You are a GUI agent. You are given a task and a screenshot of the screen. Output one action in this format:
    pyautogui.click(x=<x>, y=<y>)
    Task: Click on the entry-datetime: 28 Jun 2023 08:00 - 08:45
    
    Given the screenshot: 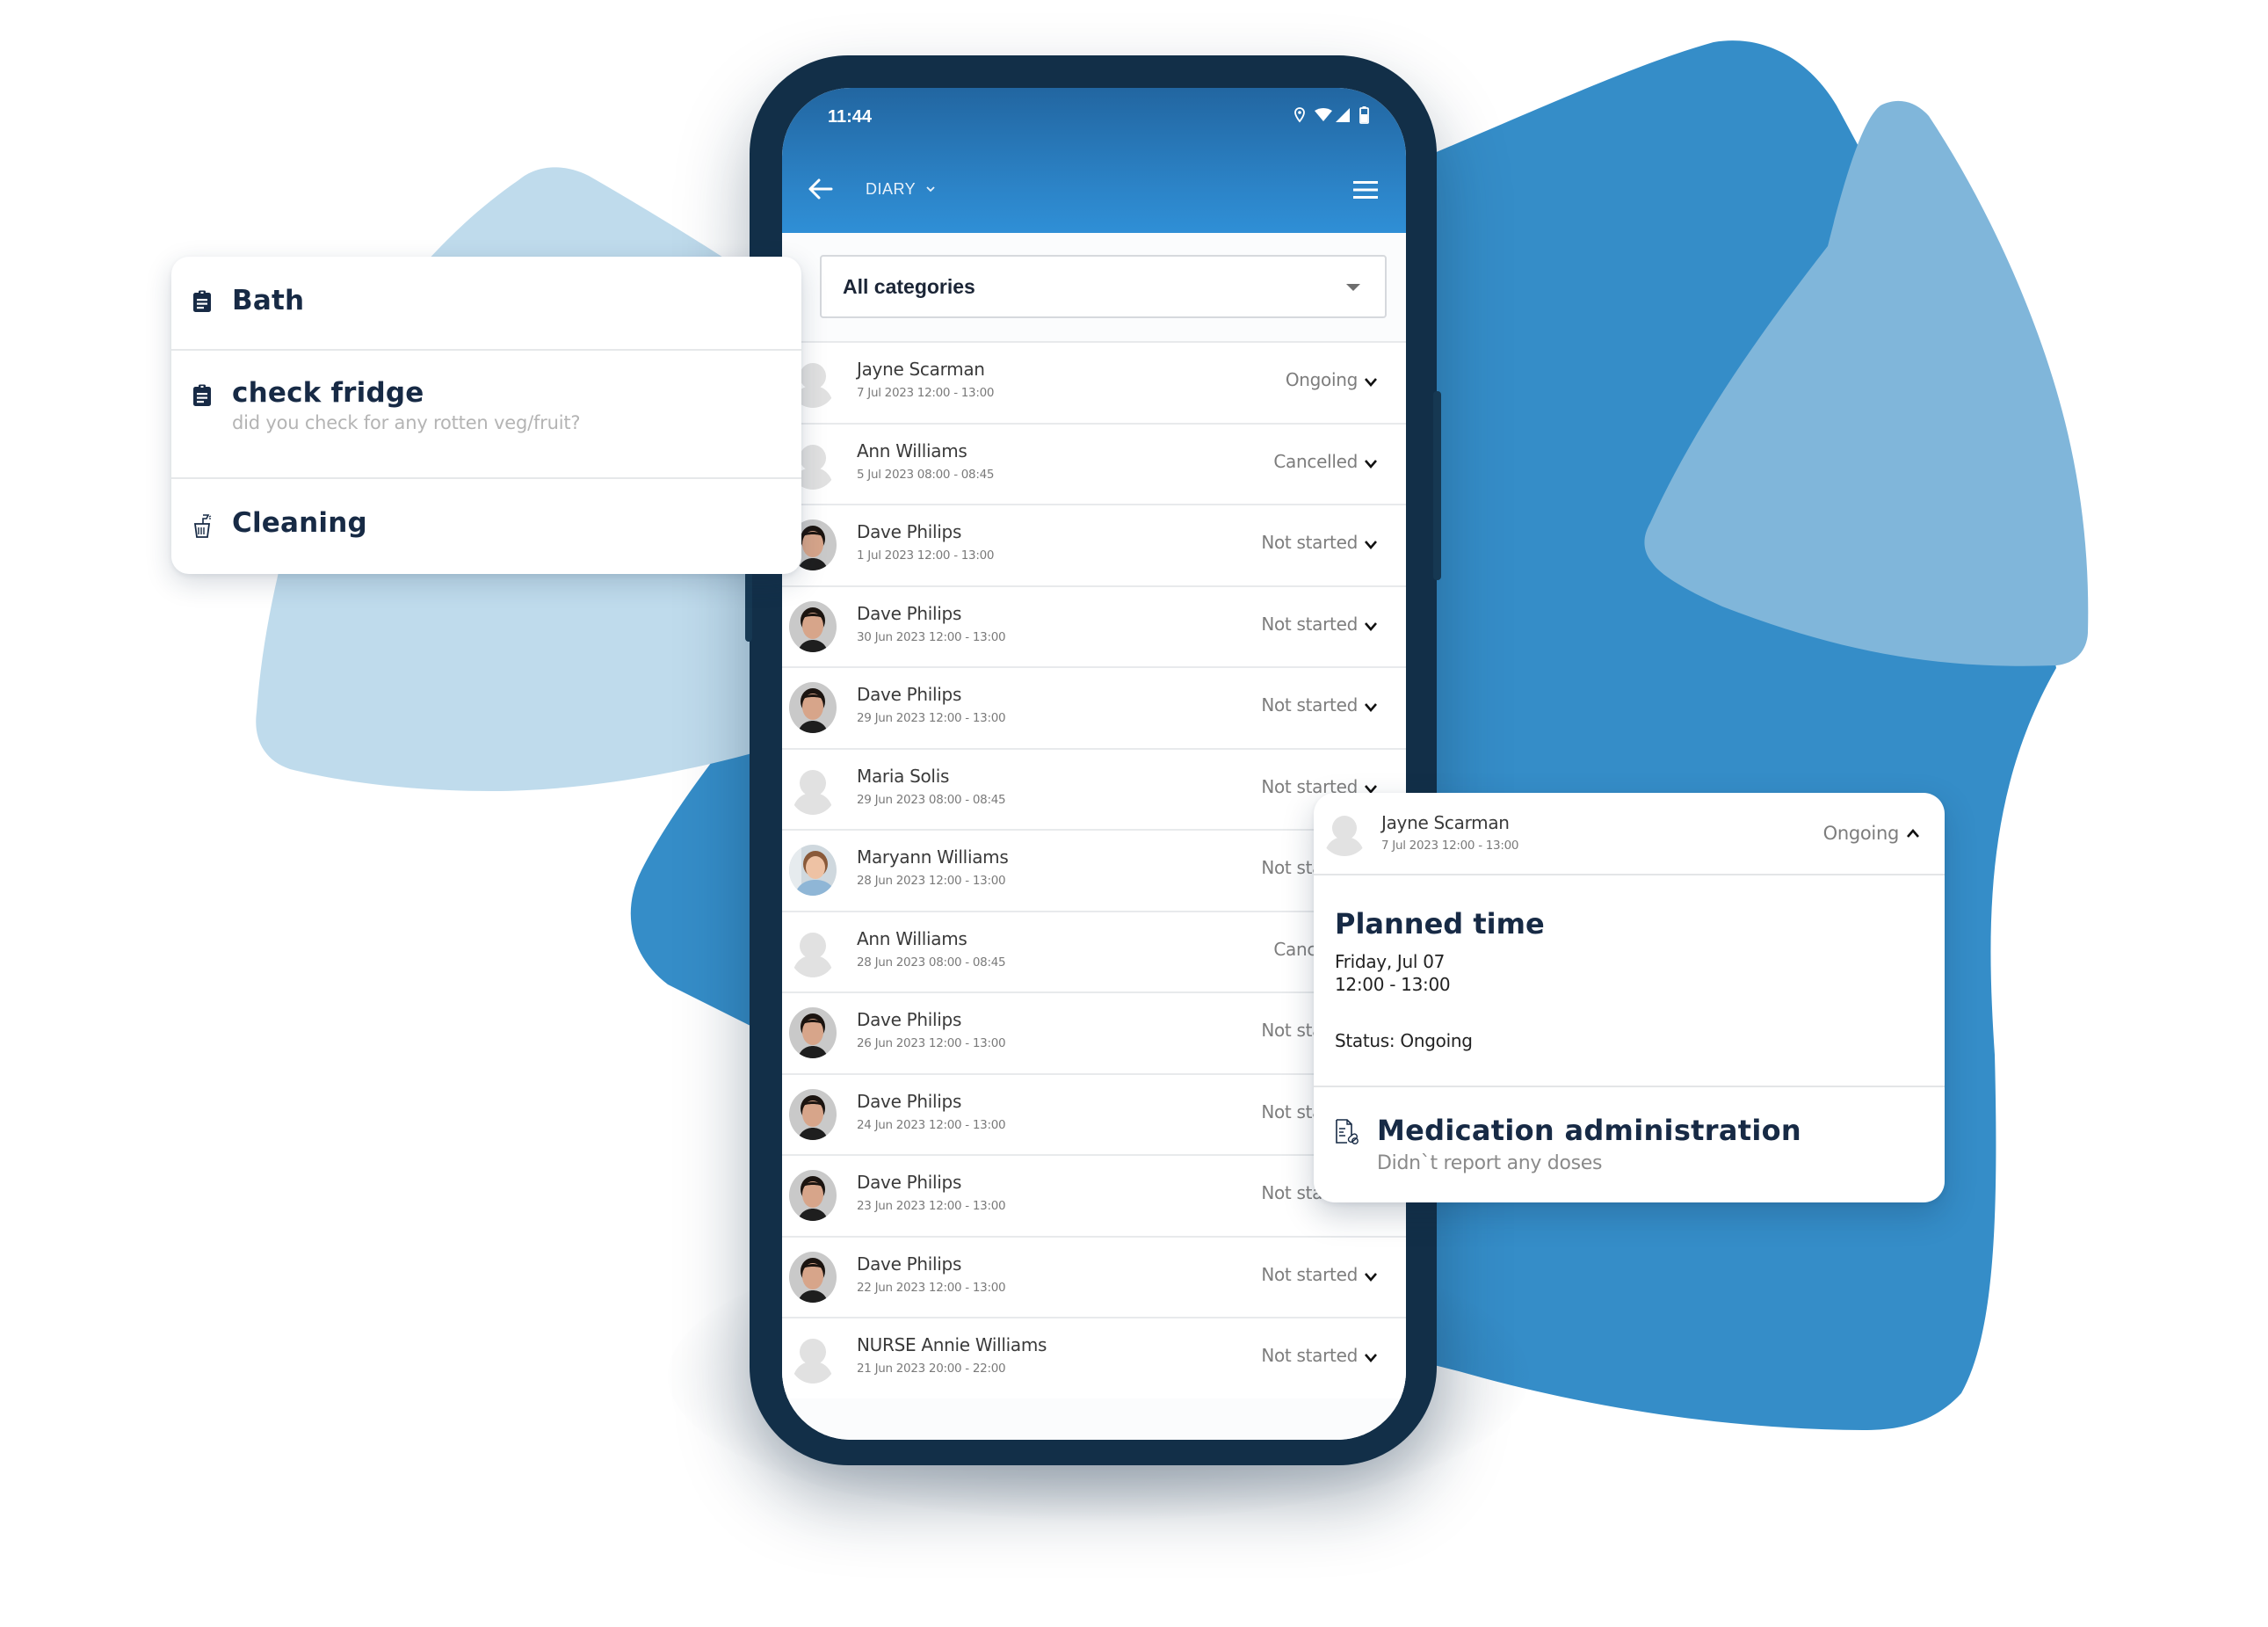 What is the action you would take?
    pyautogui.click(x=931, y=962)
    